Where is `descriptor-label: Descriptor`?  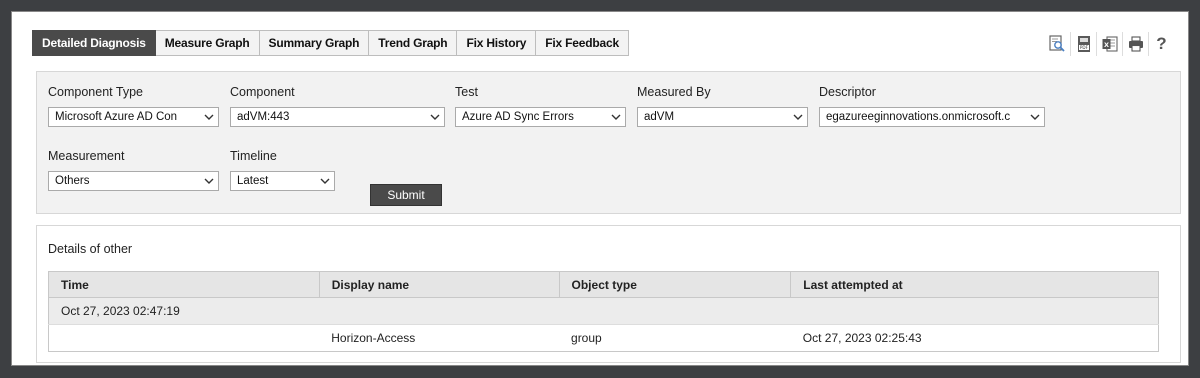
descriptor-label: Descriptor is located at coordinates (847, 92).